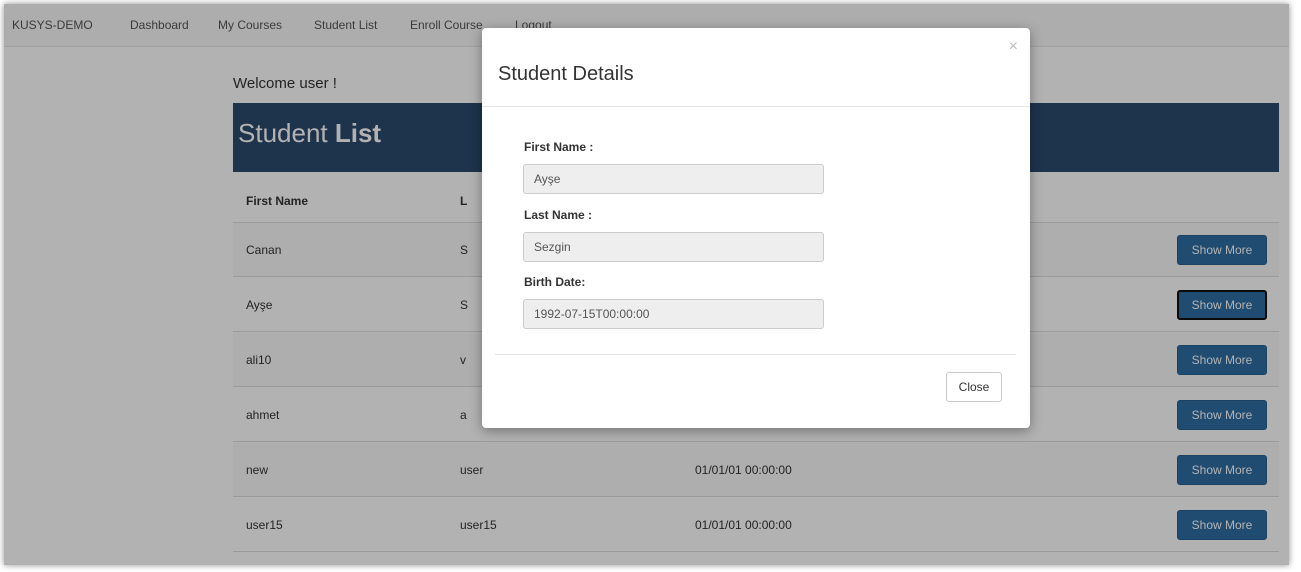  What do you see at coordinates (673, 179) in the screenshot?
I see `first-name-field` at bounding box center [673, 179].